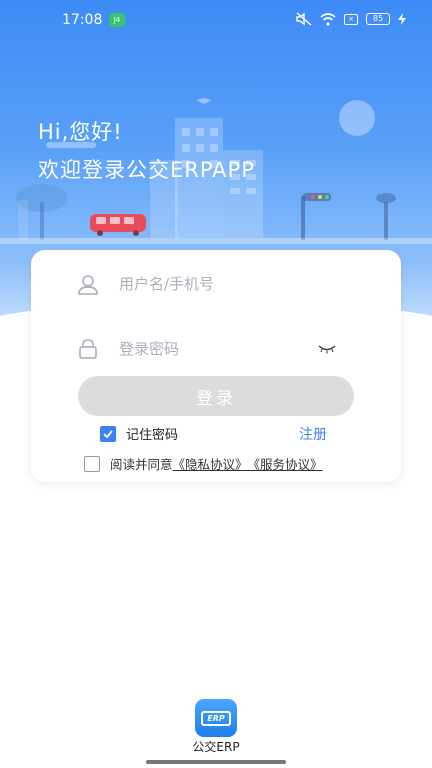 This screenshot has width=432, height=768. Describe the element at coordinates (219, 284) in the screenshot. I see `username-input` at that location.